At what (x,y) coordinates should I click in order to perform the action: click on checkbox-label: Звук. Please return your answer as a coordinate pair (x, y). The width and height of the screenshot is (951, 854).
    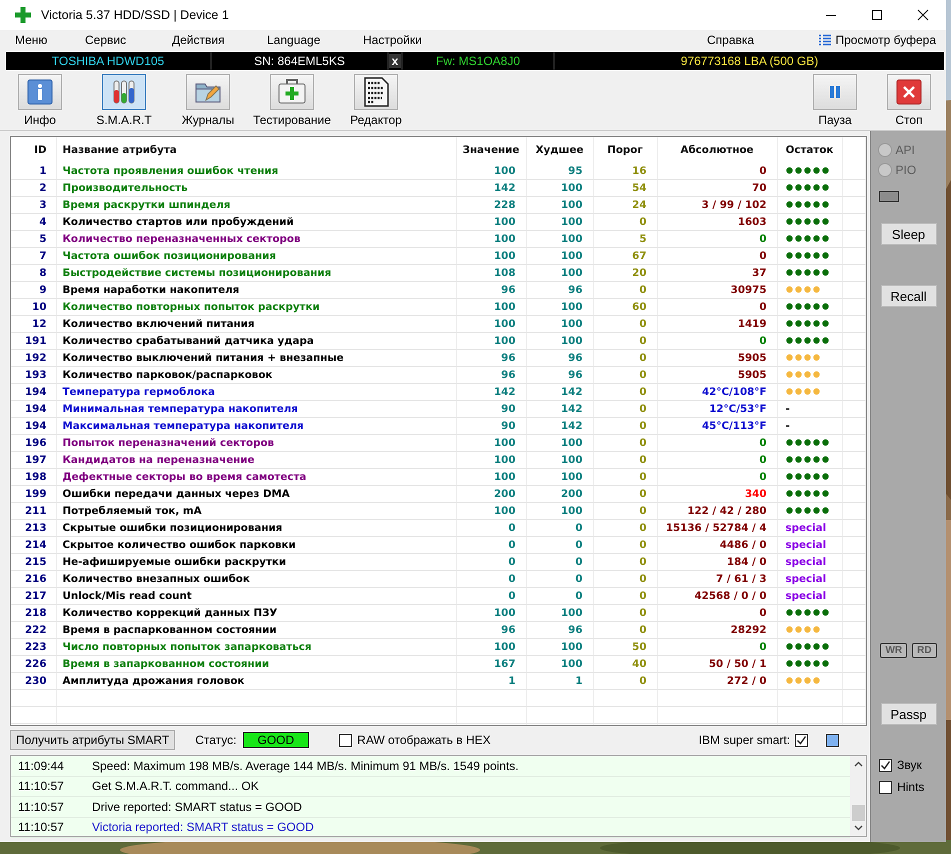
    Looking at the image, I should click on (909, 765).